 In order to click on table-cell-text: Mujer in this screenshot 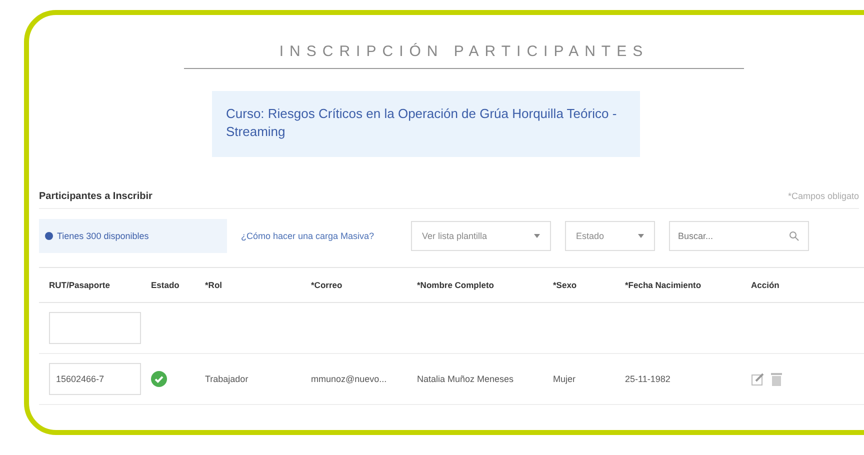, I will do `click(565, 379)`.